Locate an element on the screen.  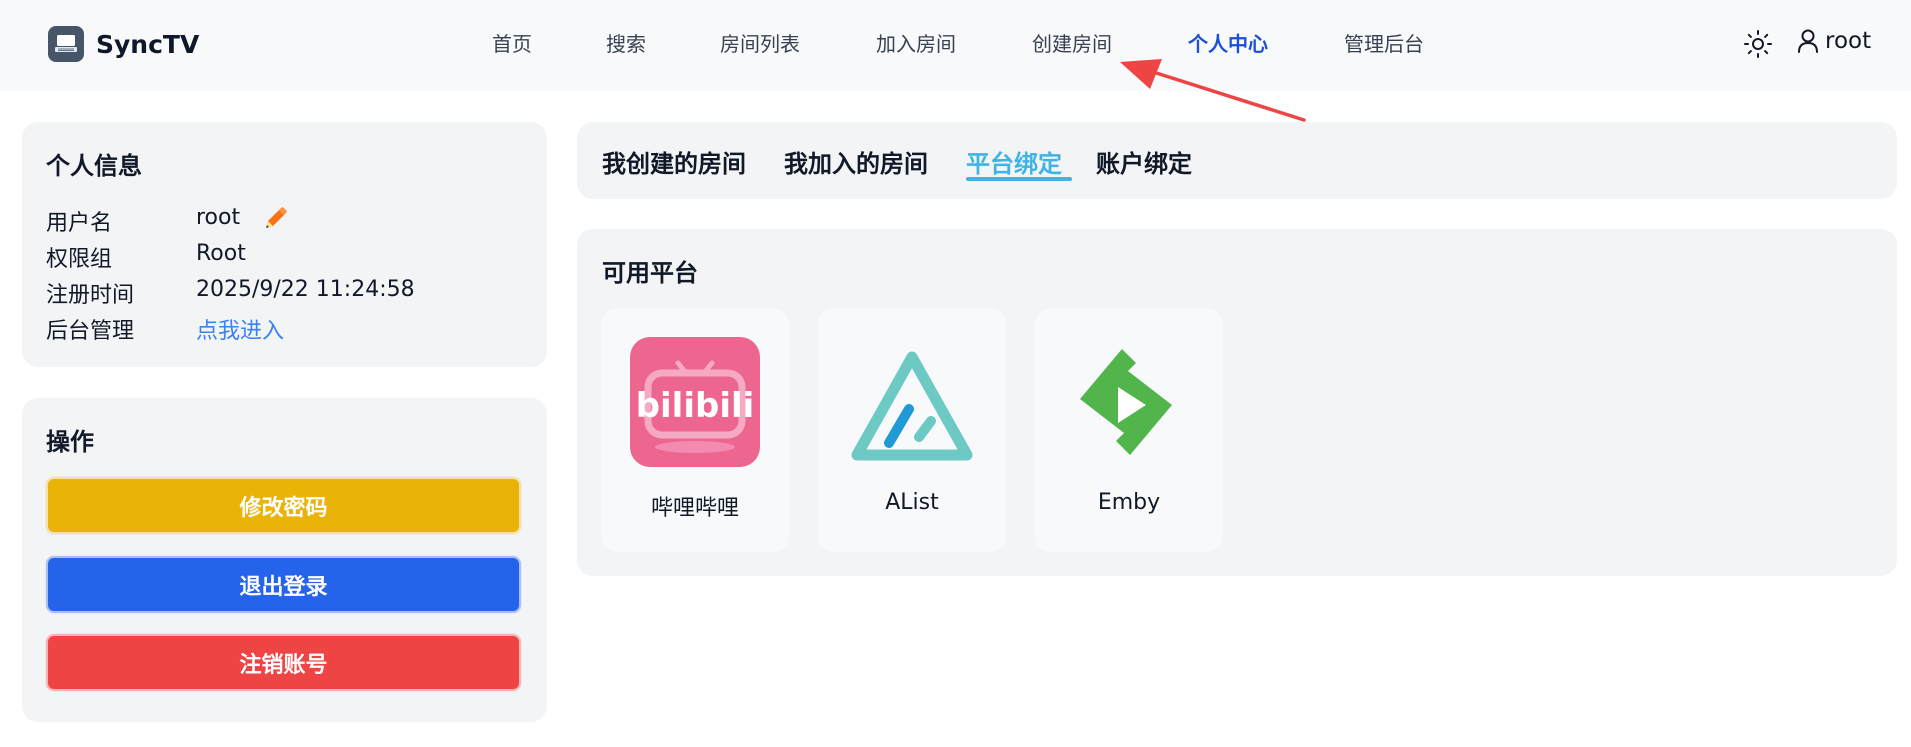
platform-name: AList is located at coordinates (912, 502).